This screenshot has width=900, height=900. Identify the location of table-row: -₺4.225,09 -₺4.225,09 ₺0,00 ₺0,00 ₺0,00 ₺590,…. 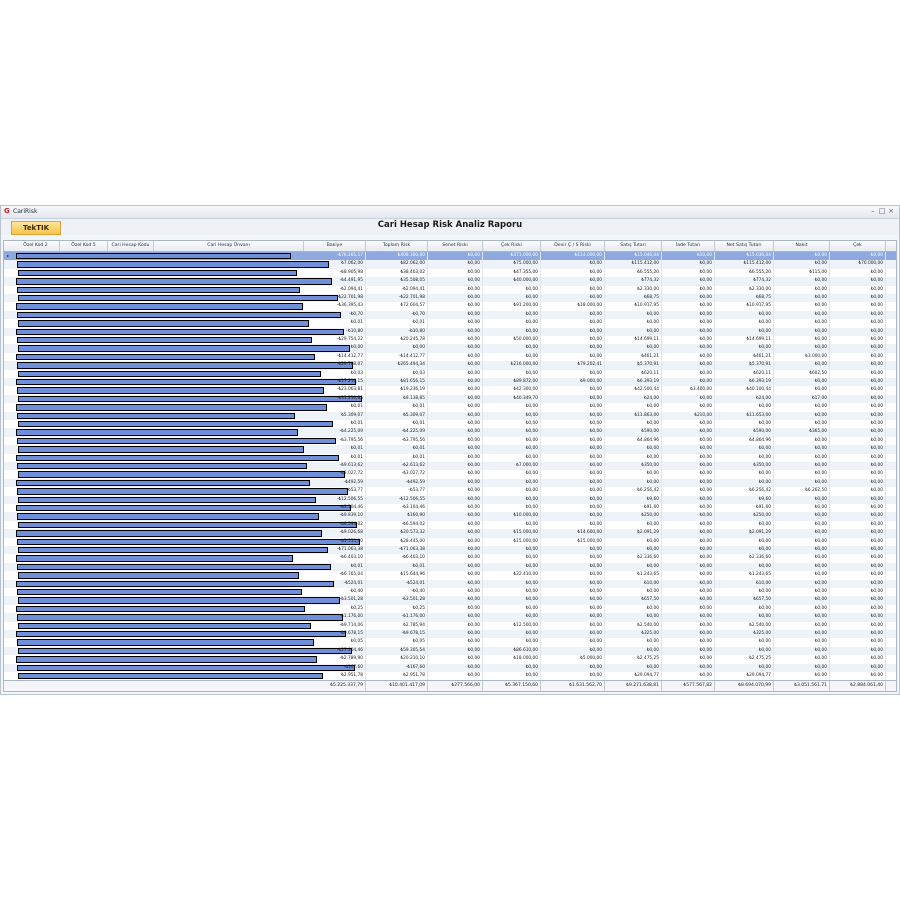
(450, 432).